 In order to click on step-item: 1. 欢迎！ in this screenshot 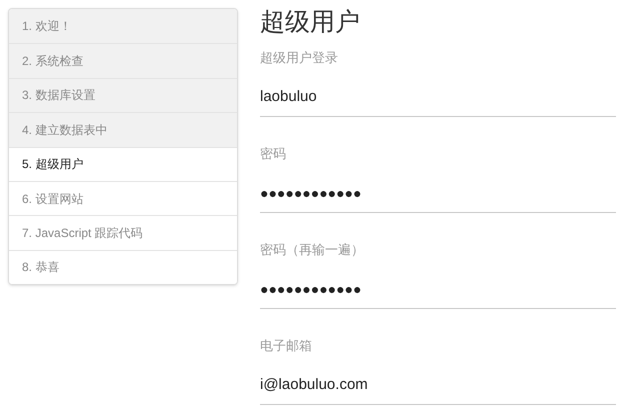, I will do `click(123, 26)`.